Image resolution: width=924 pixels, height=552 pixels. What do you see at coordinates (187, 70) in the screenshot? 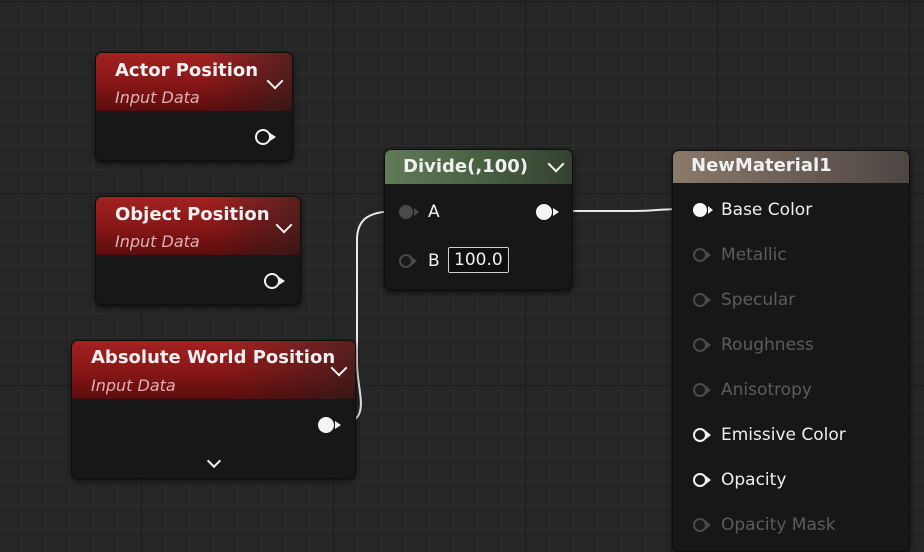
I see `node-title: Actor Position` at bounding box center [187, 70].